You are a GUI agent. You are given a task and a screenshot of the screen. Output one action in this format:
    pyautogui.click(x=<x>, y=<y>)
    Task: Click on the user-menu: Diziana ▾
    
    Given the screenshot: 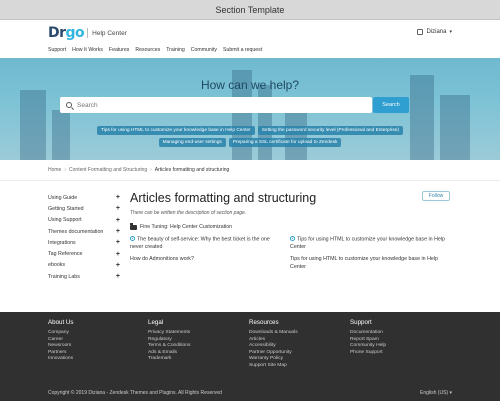 What is the action you would take?
    pyautogui.click(x=434, y=32)
    